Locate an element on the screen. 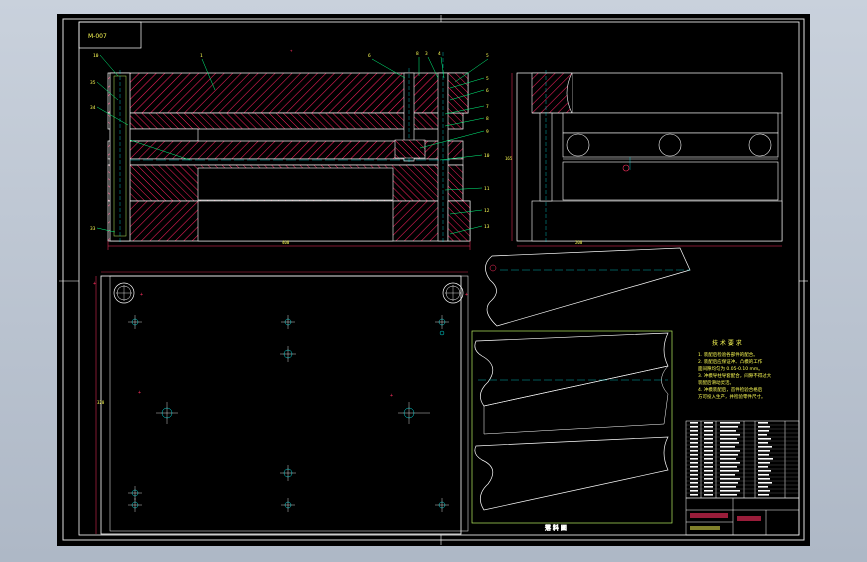 This screenshot has width=867, height=562. part-ref-label: 7 is located at coordinates (487, 107).